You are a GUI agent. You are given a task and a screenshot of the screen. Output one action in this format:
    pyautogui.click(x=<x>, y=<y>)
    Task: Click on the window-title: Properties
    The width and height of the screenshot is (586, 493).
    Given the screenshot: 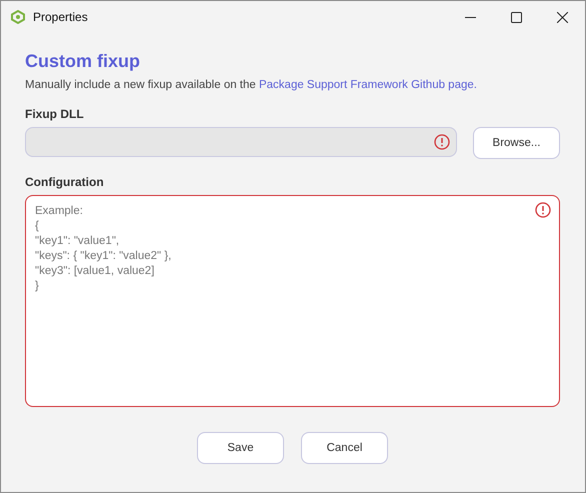 What is the action you would take?
    pyautogui.click(x=60, y=17)
    